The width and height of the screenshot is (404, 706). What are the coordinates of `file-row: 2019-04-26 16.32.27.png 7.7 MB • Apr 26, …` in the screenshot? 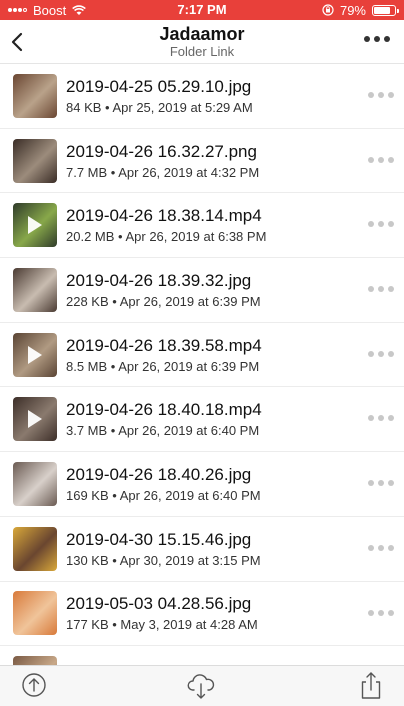 It's located at (202, 161).